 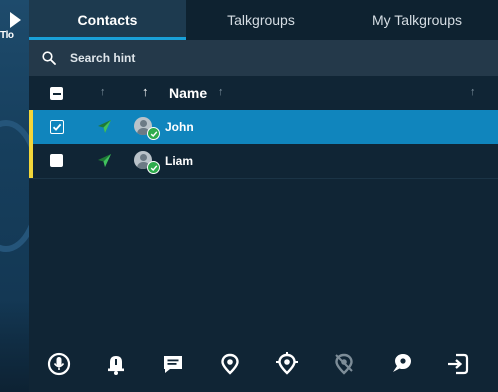 I want to click on background-ring-decoration, so click(x=14, y=186).